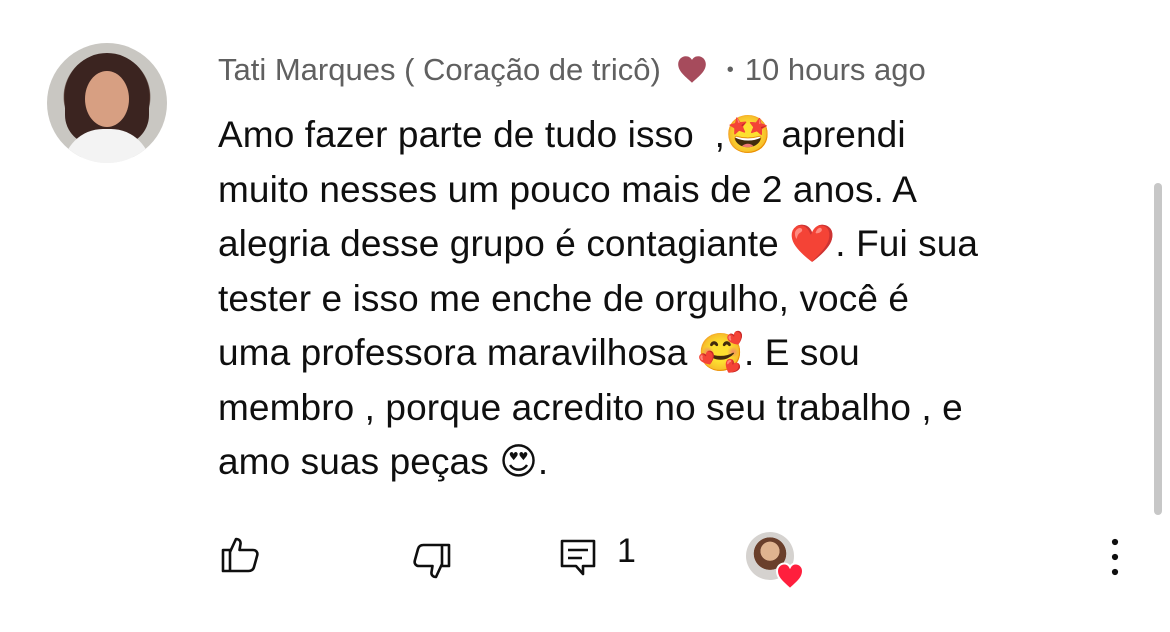 The width and height of the screenshot is (1170, 632). Describe the element at coordinates (835, 70) in the screenshot. I see `comment-timestamp: 10 hours ago` at that location.